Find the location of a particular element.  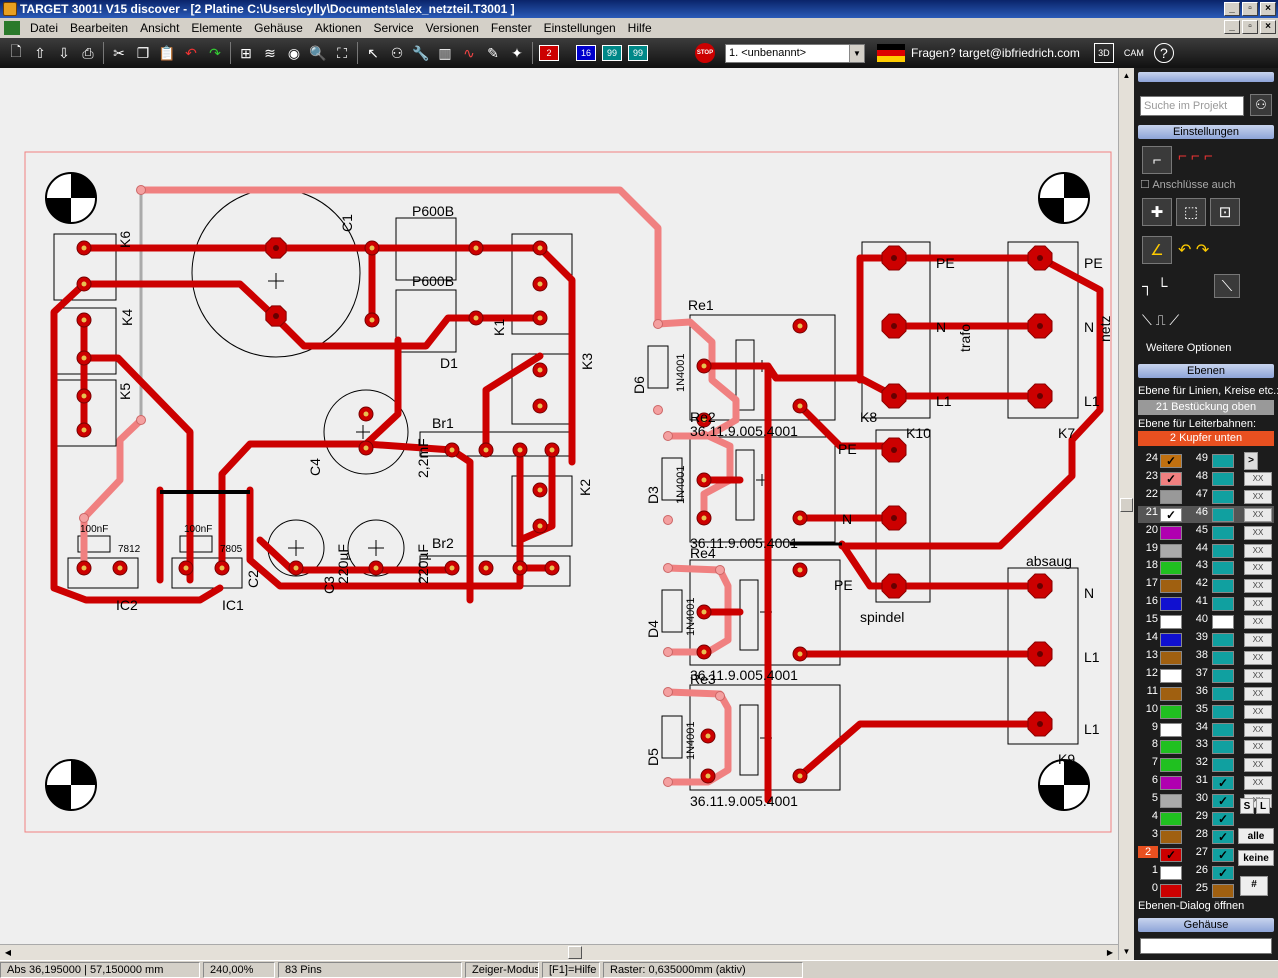

menu-einstellungen: Einstellungen is located at coordinates (580, 28).